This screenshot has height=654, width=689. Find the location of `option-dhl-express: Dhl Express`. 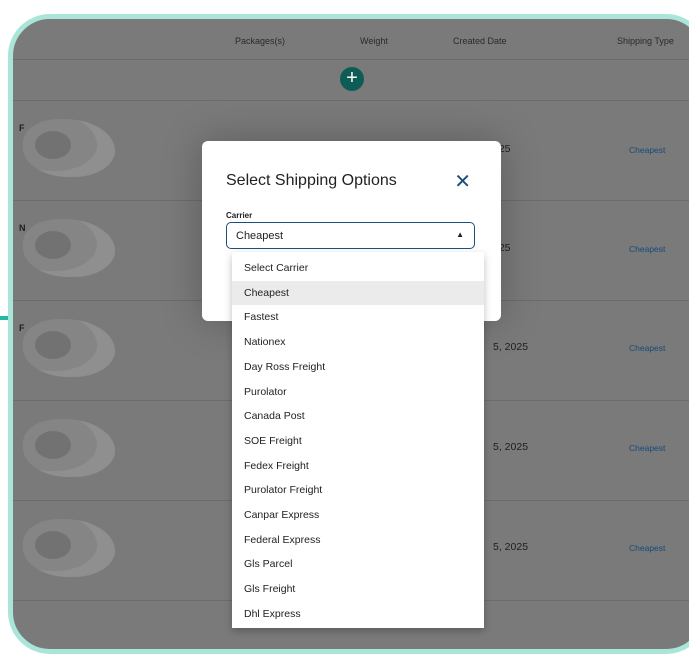

option-dhl-express: Dhl Express is located at coordinates (358, 614).